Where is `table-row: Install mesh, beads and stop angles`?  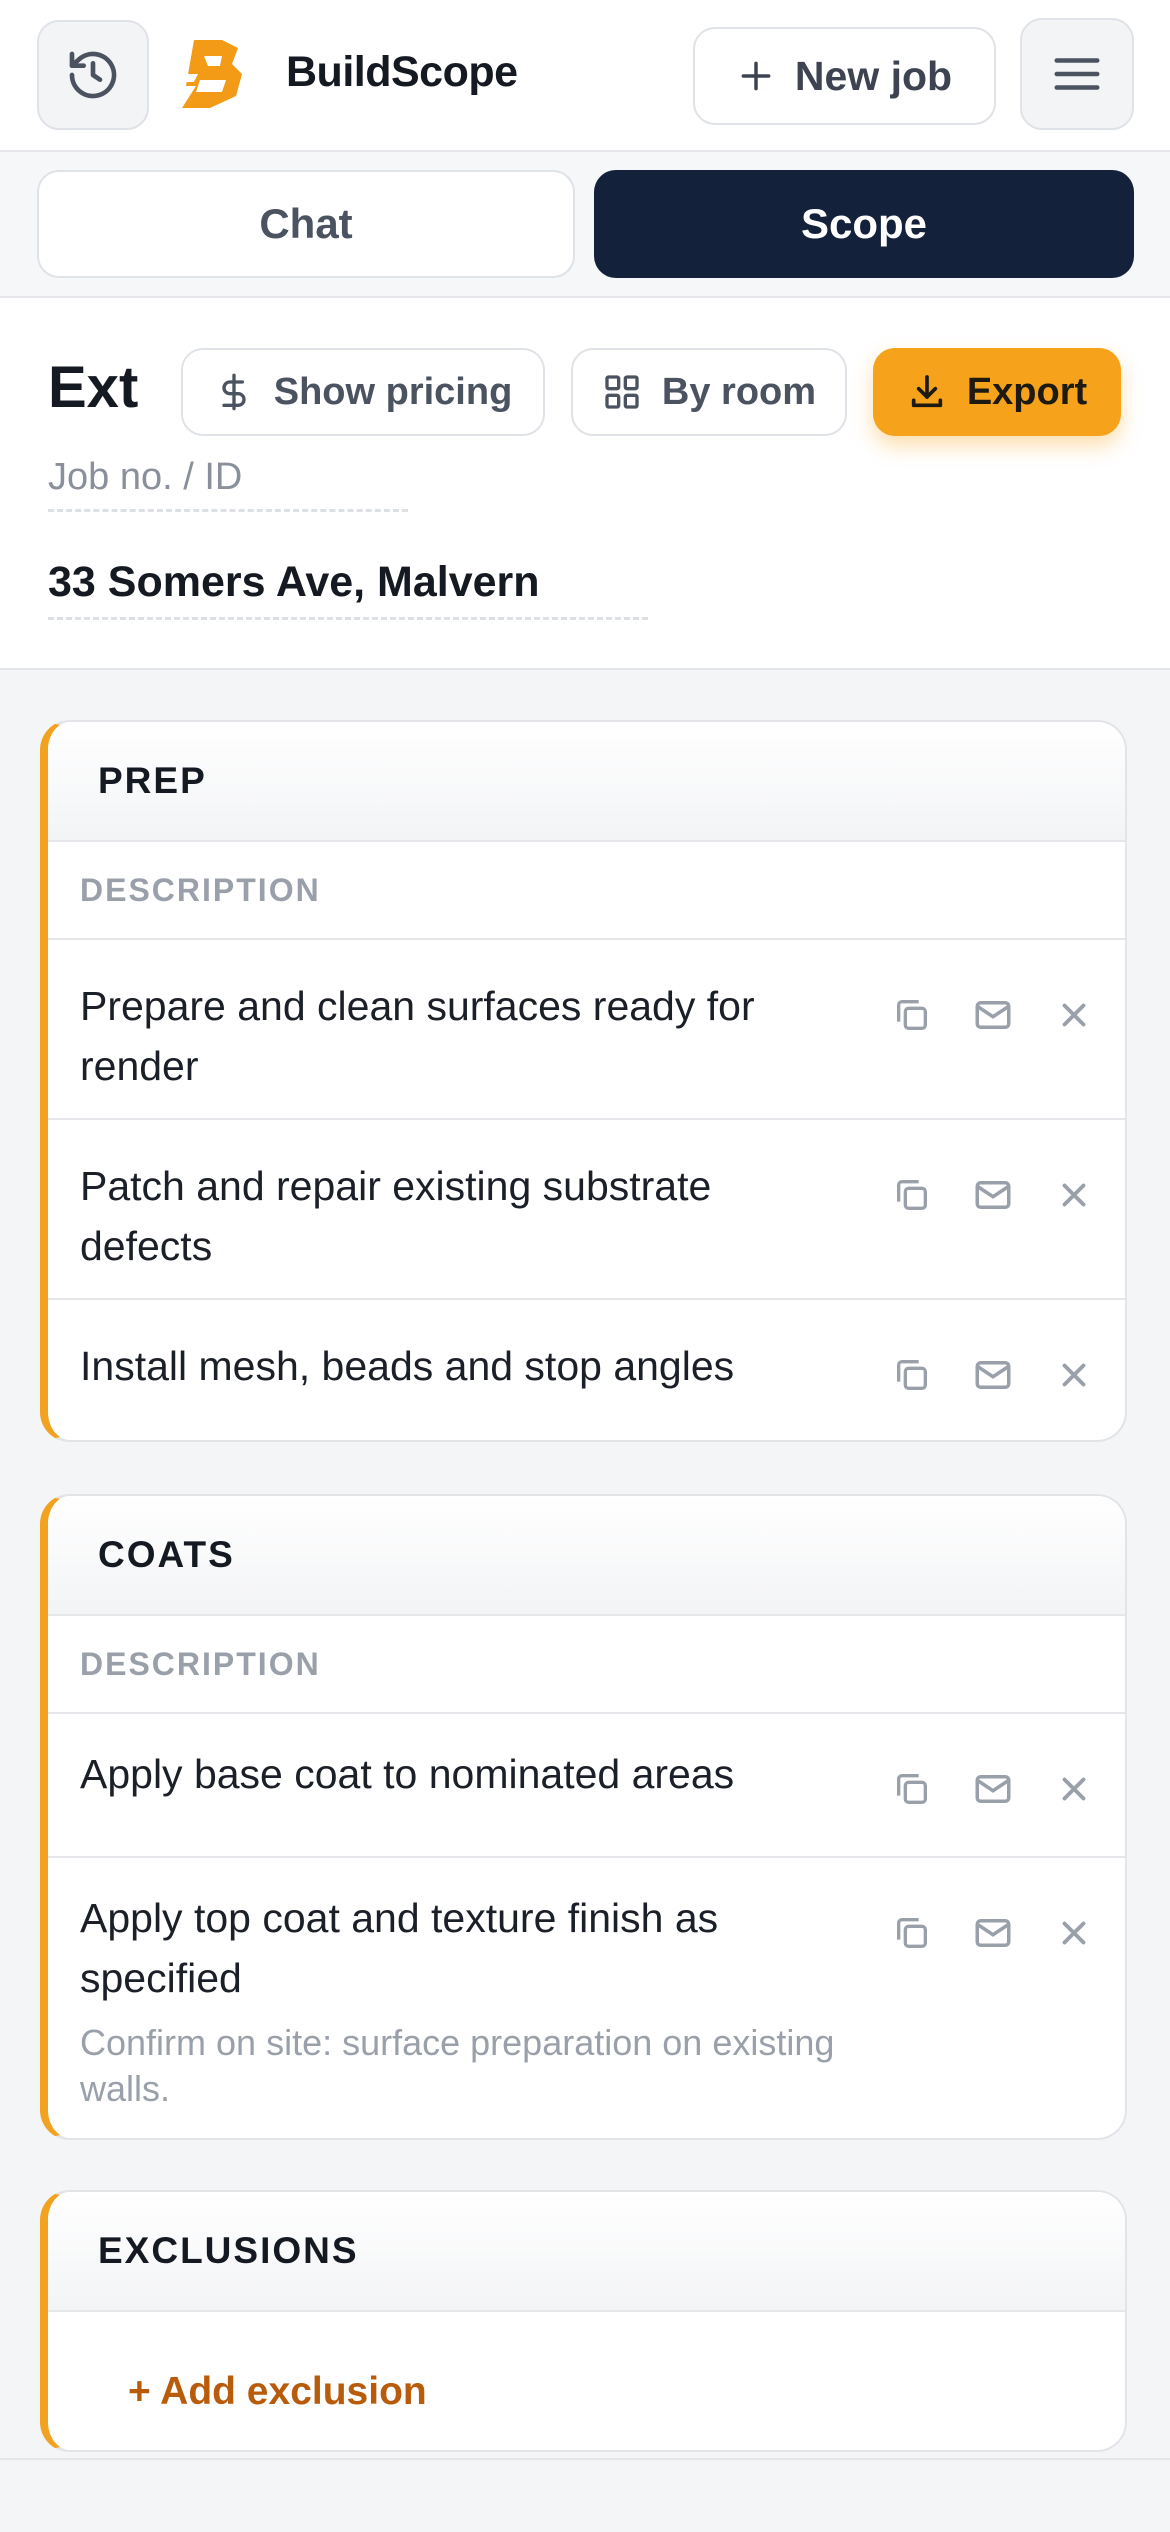 table-row: Install mesh, beads and stop angles is located at coordinates (586, 1370).